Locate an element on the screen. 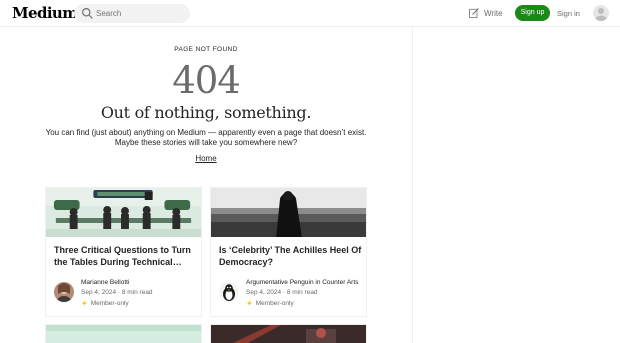 The height and width of the screenshot is (343, 620). top-nav: Medium Write Sign up Sign in is located at coordinates (310, 13).